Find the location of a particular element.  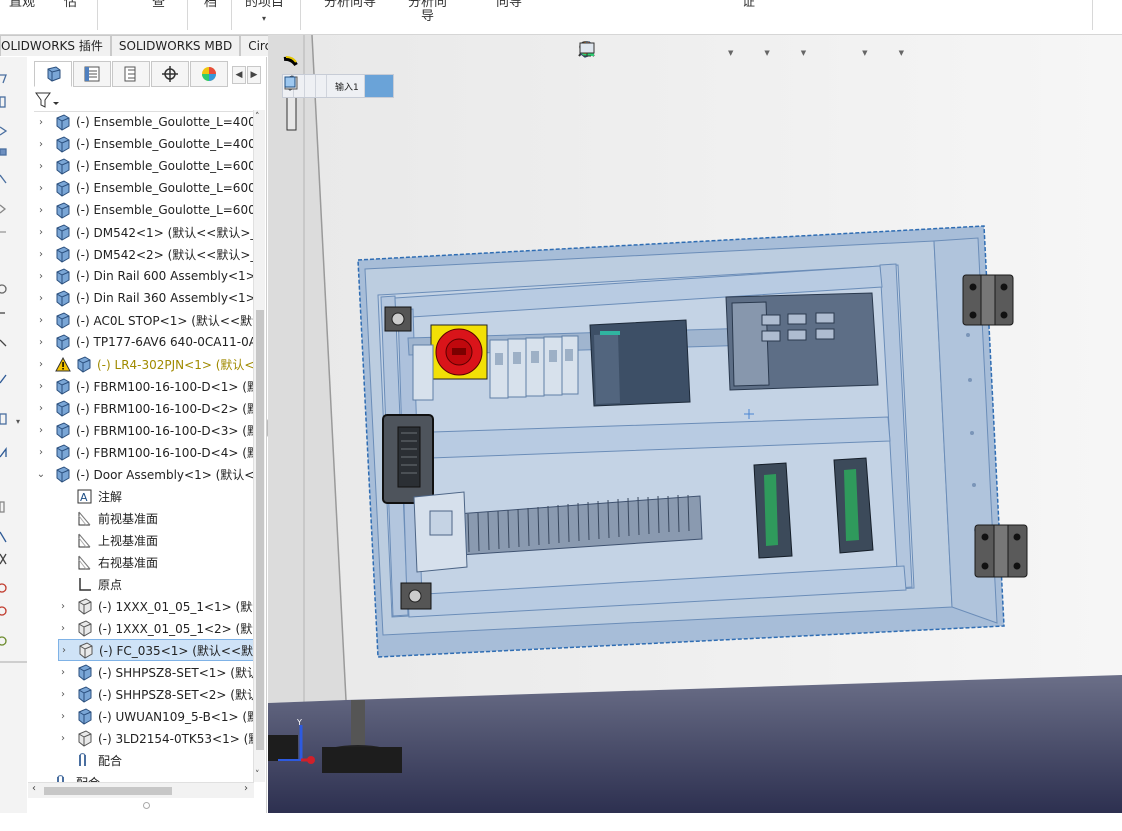

tree-item: › (-) FBRM100-16-100-D<3> (默 is located at coordinates (145, 430).